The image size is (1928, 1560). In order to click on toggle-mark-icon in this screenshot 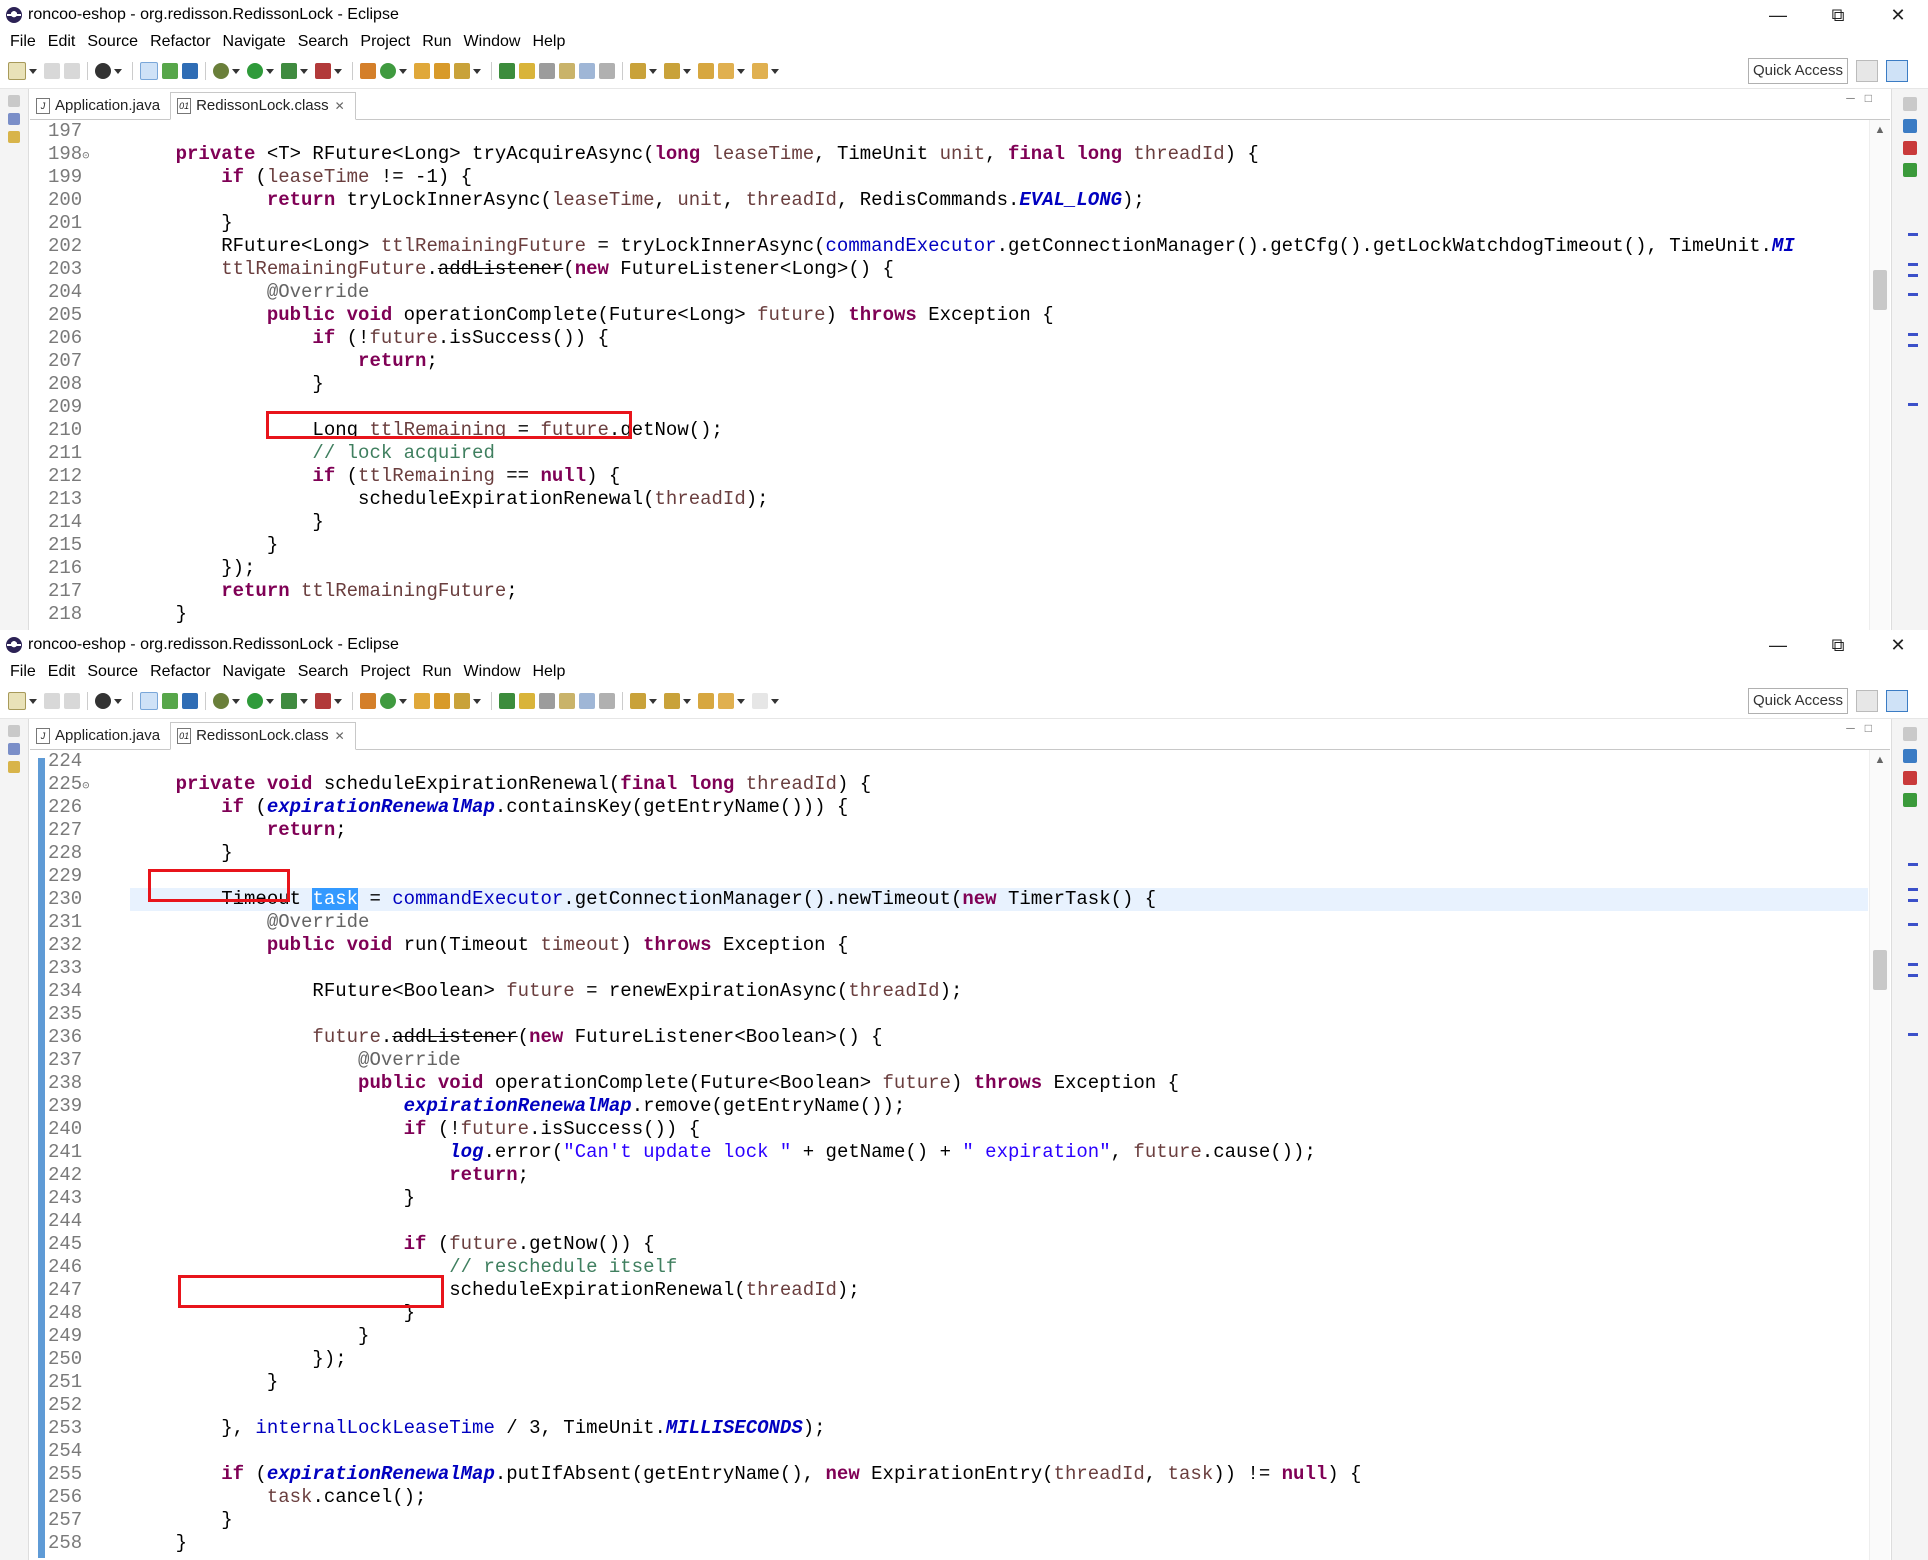, I will do `click(507, 701)`.